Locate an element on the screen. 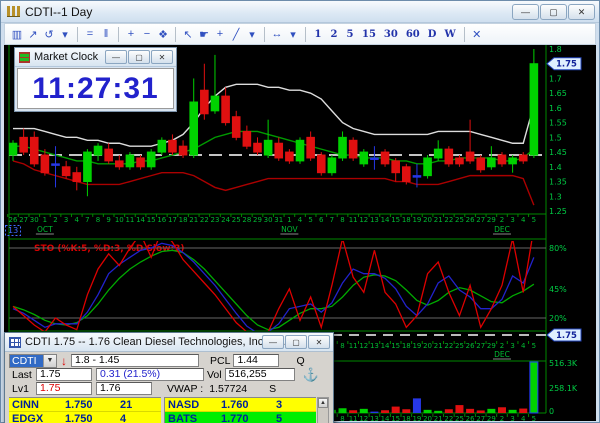 The image size is (600, 423). clock-close-button: ✕ is located at coordinates (162, 57).